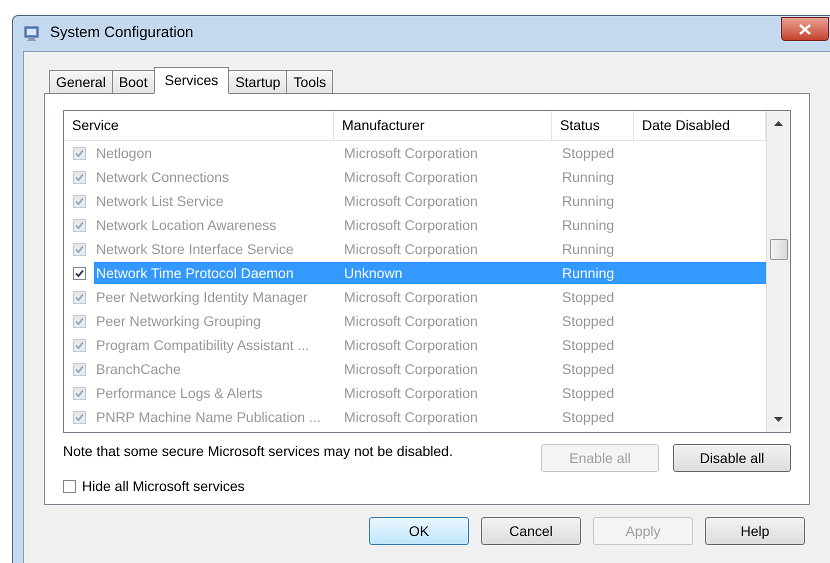  Describe the element at coordinates (124, 153) in the screenshot. I see `table-cell-text: Netlogon` at that location.